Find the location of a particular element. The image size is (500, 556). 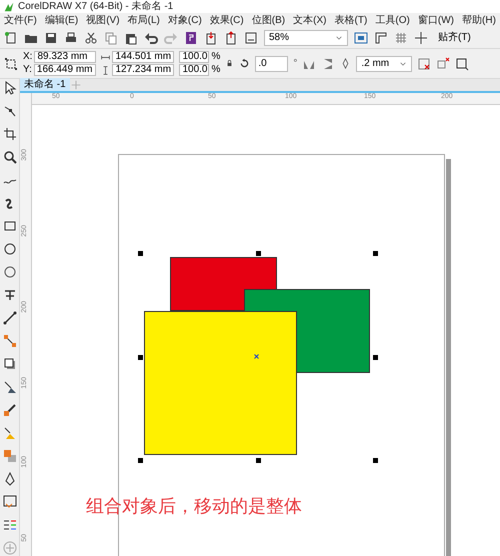

text-tool-icon is located at coordinates (9, 295).